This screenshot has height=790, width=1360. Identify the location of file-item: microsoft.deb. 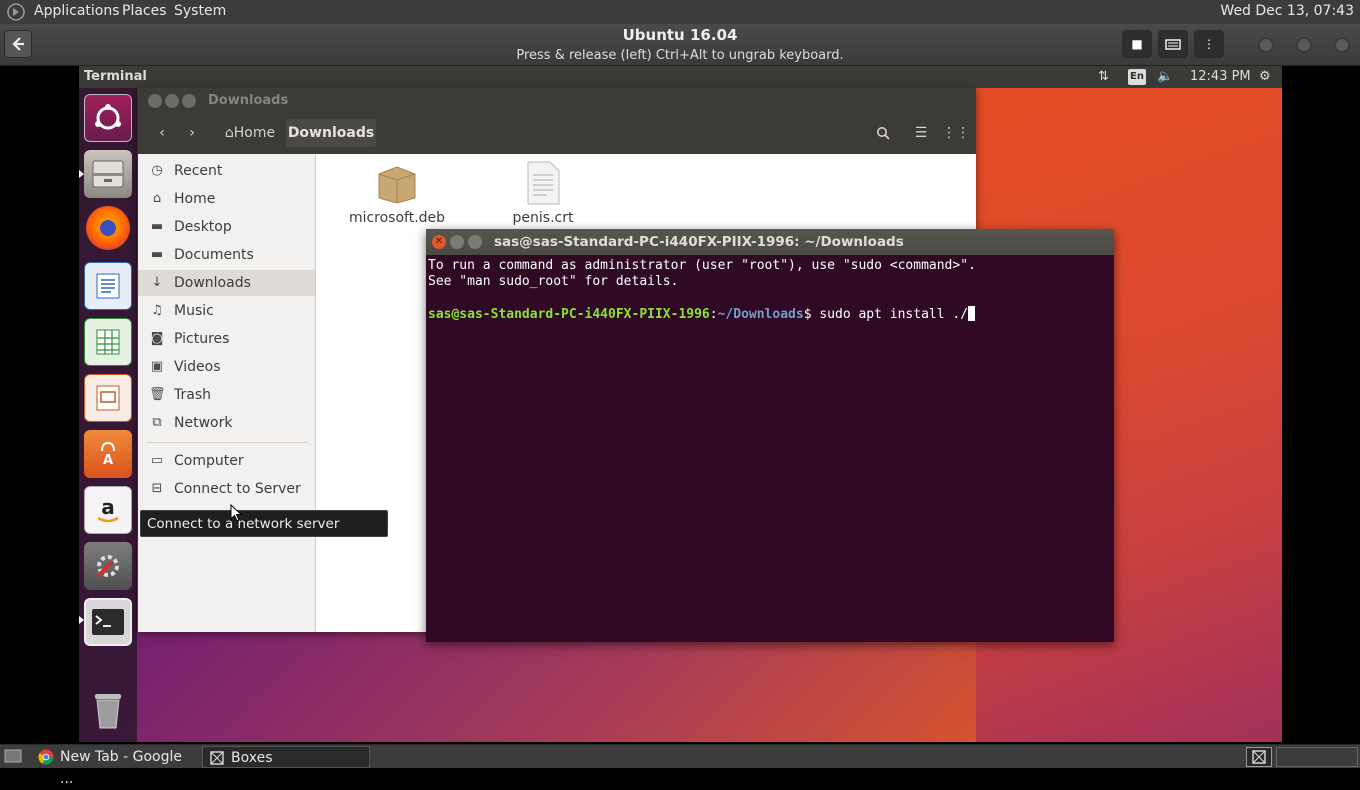
(397, 195).